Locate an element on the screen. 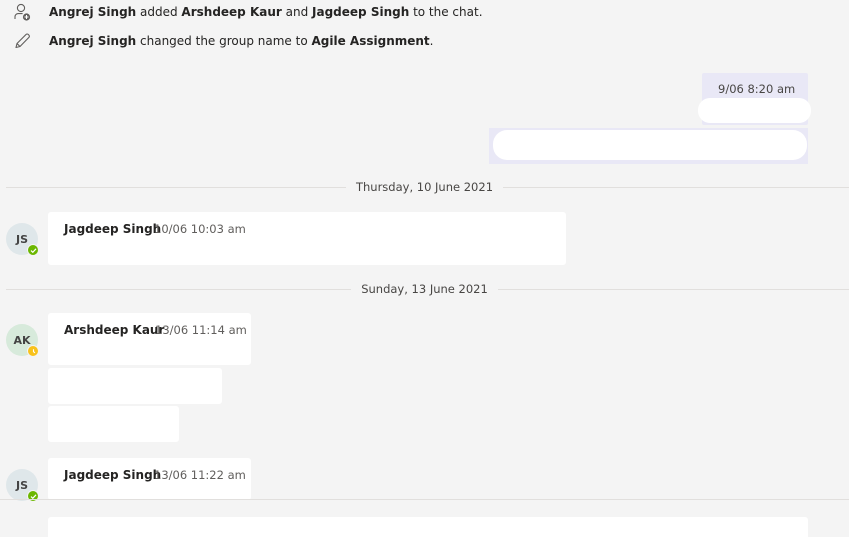  message-bubble: Jagdeep Singh 10/06 10:03 am is located at coordinates (307, 238).